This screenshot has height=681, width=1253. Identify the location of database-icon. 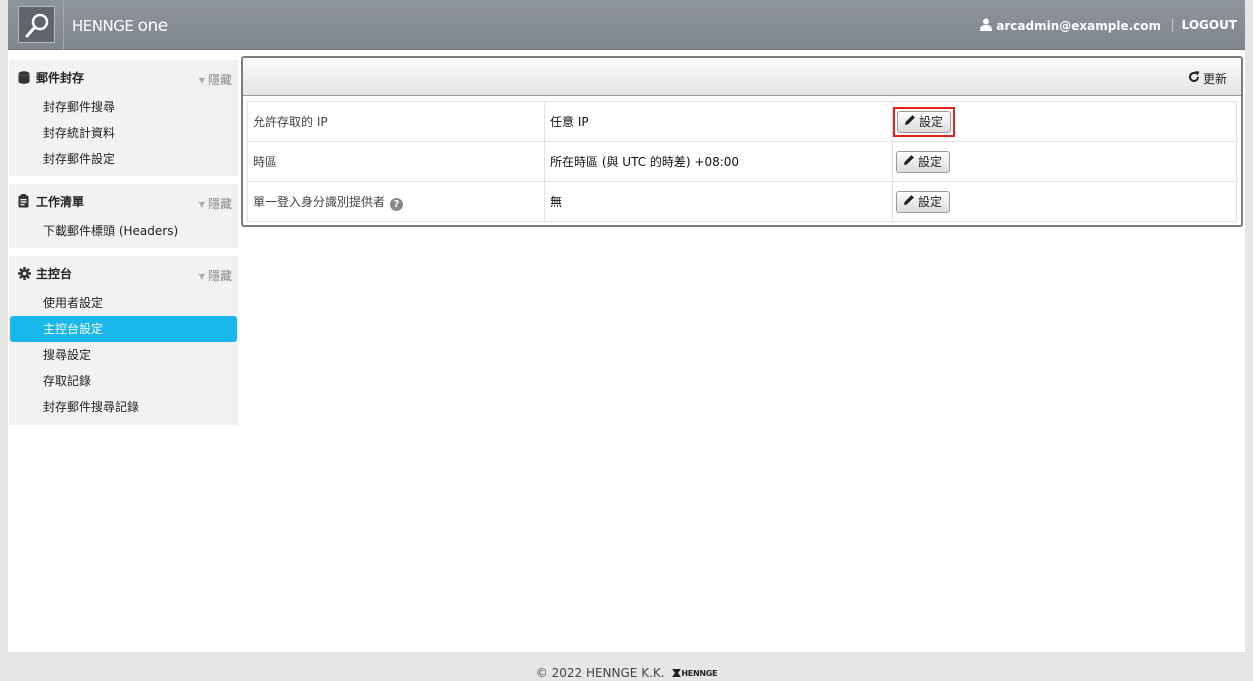
(25, 77).